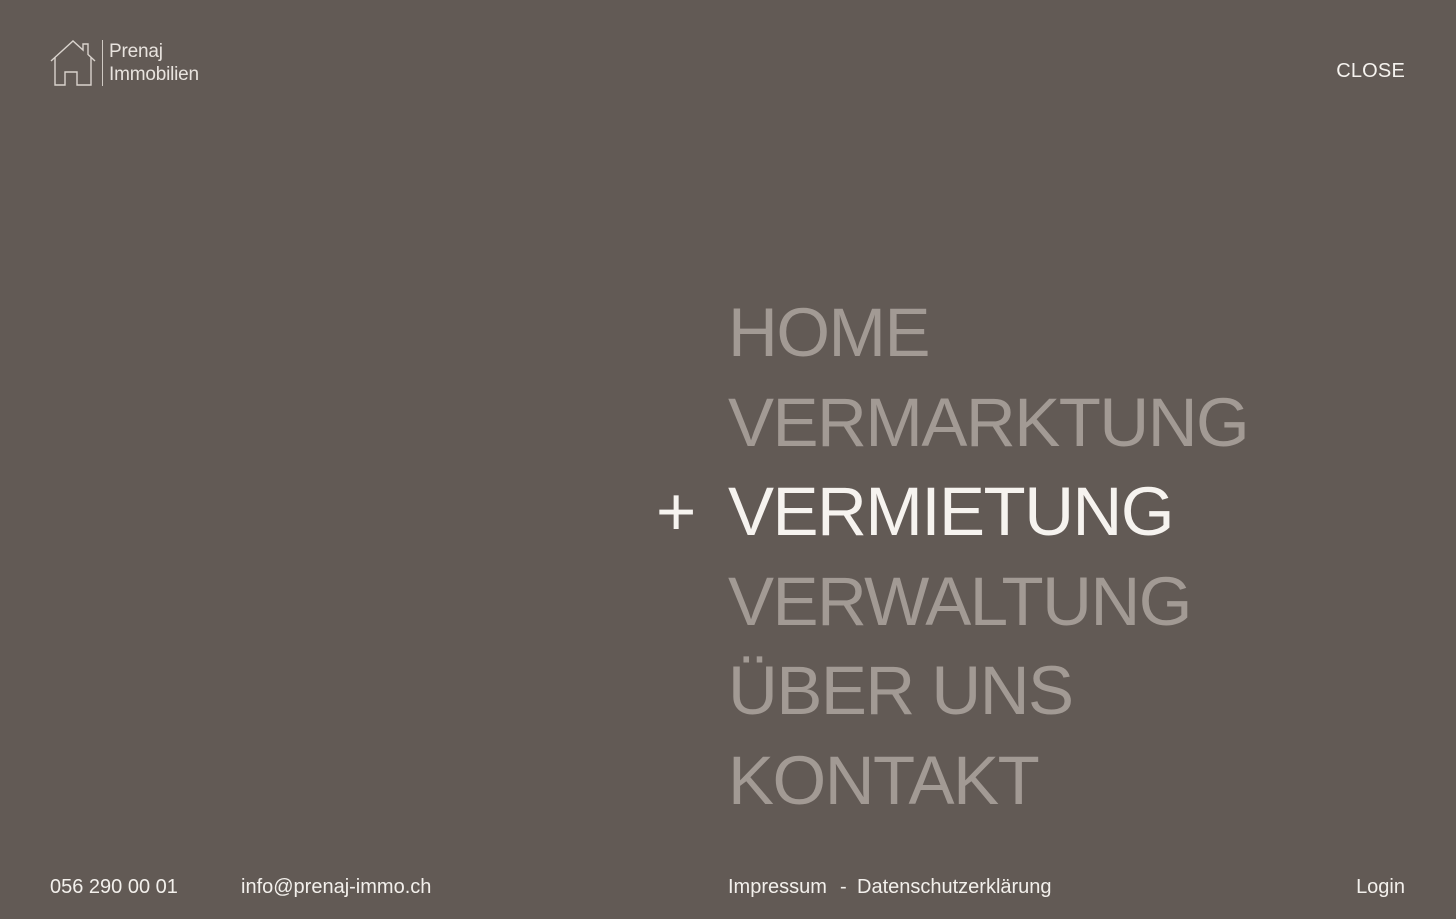  I want to click on logo-wordmark: Prenaj Immobilien, so click(154, 63).